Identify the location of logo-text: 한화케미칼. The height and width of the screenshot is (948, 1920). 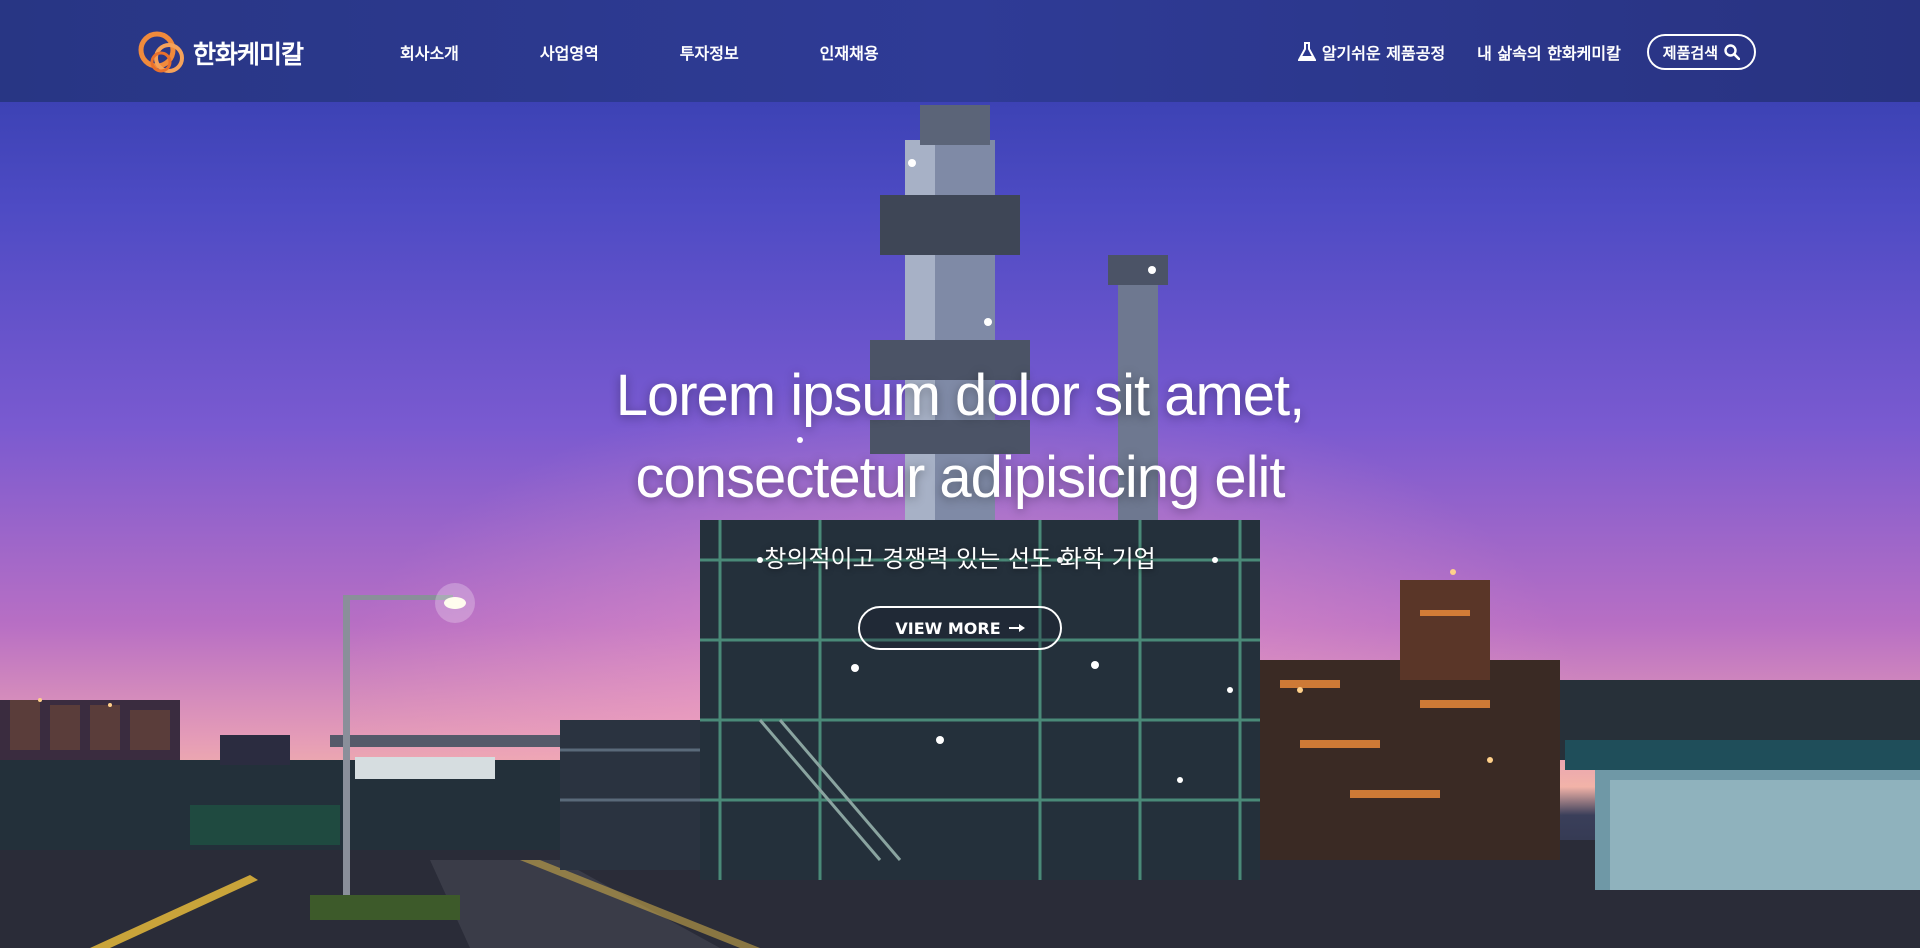
(248, 54).